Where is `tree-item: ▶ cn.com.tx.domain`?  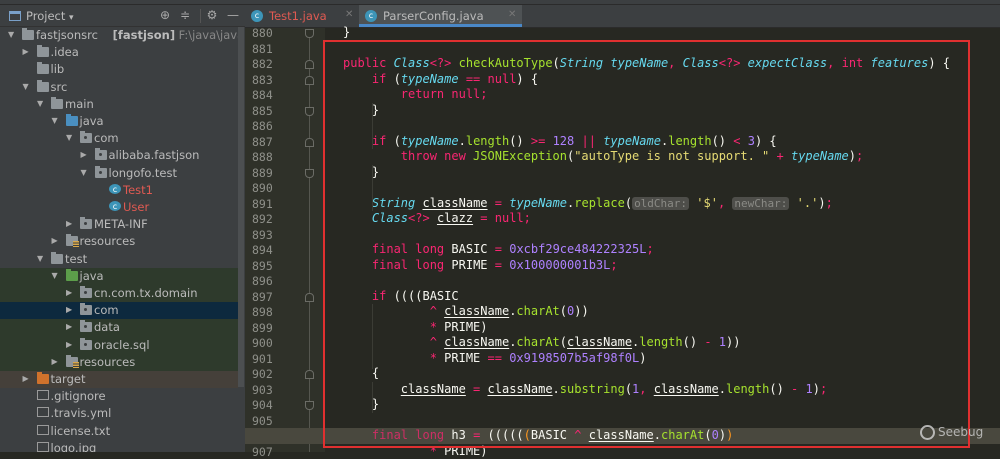
tree-item: ▶ cn.com.tx.domain is located at coordinates (119, 293).